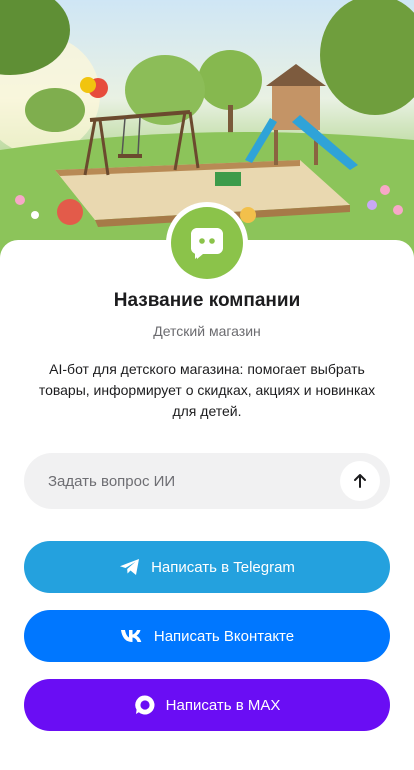  What do you see at coordinates (207, 300) in the screenshot?
I see `company-name: Название компании` at bounding box center [207, 300].